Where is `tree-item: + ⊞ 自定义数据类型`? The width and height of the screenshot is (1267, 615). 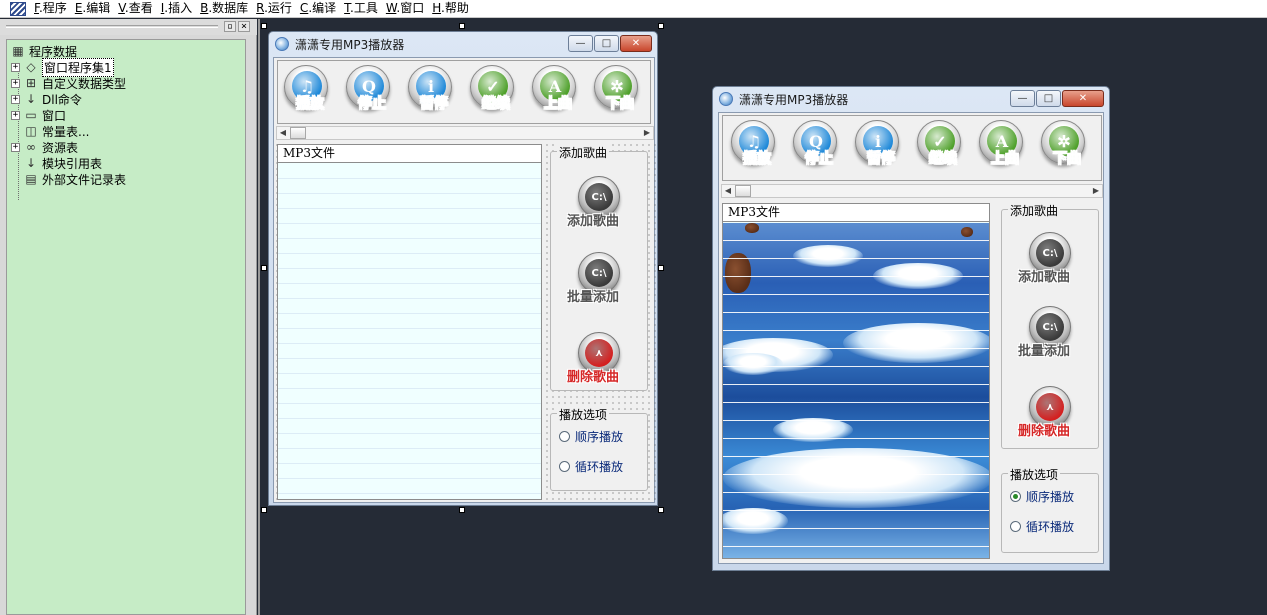 tree-item: + ⊞ 自定义数据类型 is located at coordinates (68, 83).